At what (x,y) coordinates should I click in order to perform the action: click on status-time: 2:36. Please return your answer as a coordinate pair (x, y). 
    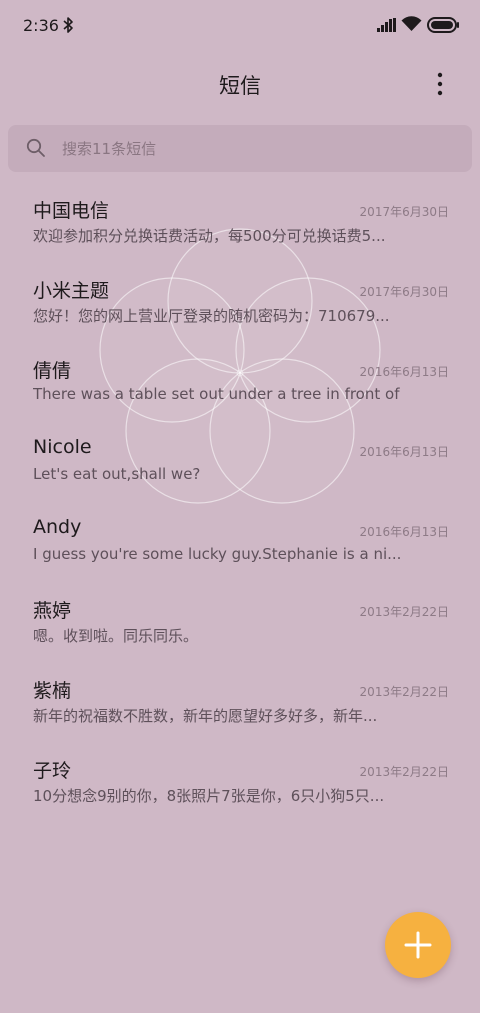
    Looking at the image, I should click on (41, 25).